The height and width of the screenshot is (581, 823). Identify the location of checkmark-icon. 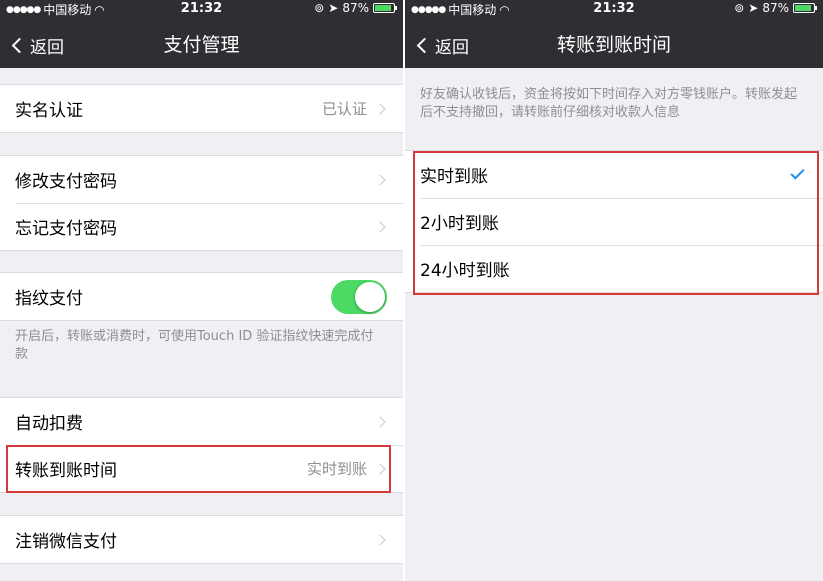
(797, 172).